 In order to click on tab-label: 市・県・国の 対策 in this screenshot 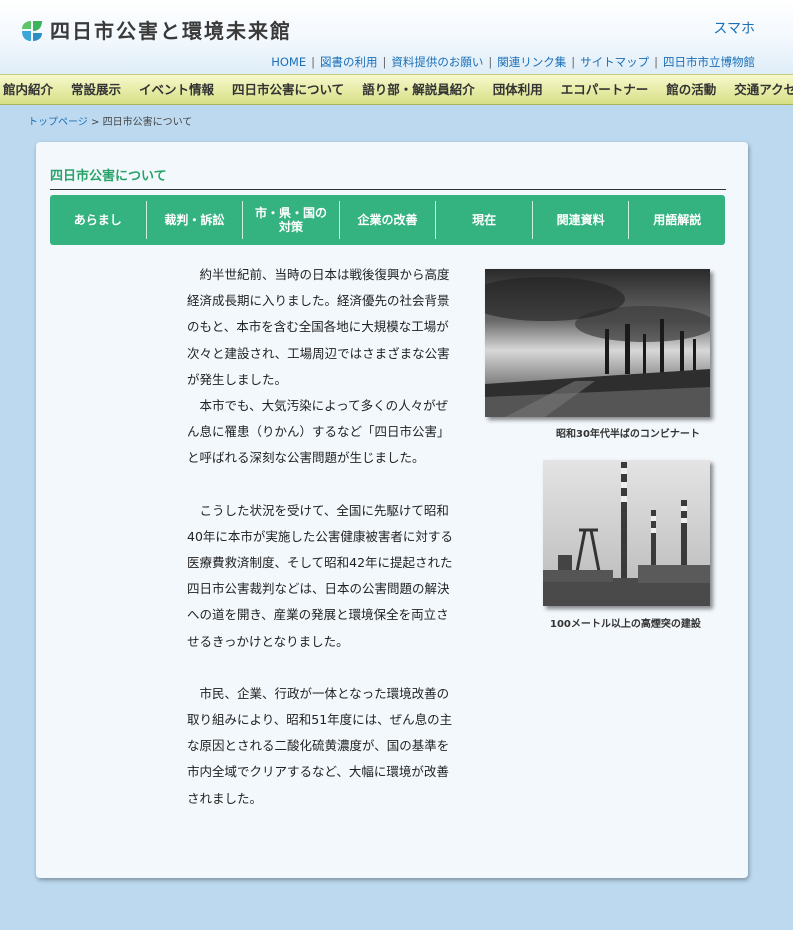, I will do `click(291, 220)`.